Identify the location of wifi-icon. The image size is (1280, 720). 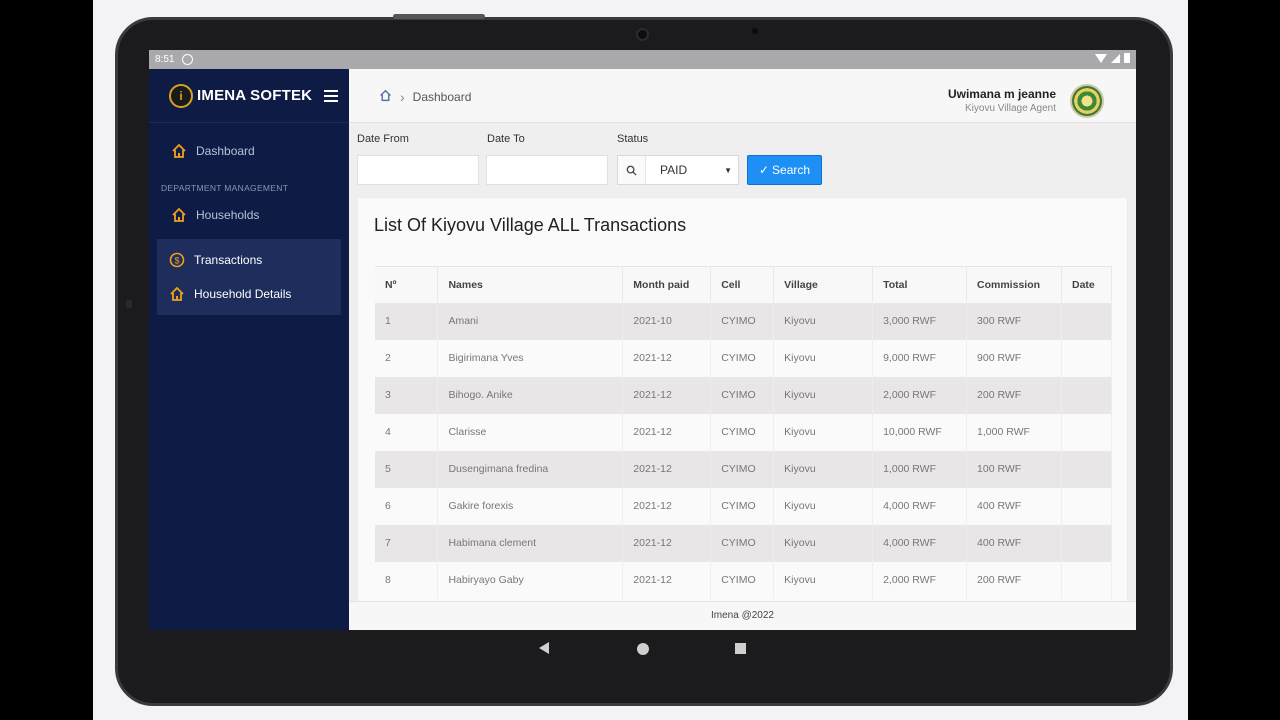
(1101, 58).